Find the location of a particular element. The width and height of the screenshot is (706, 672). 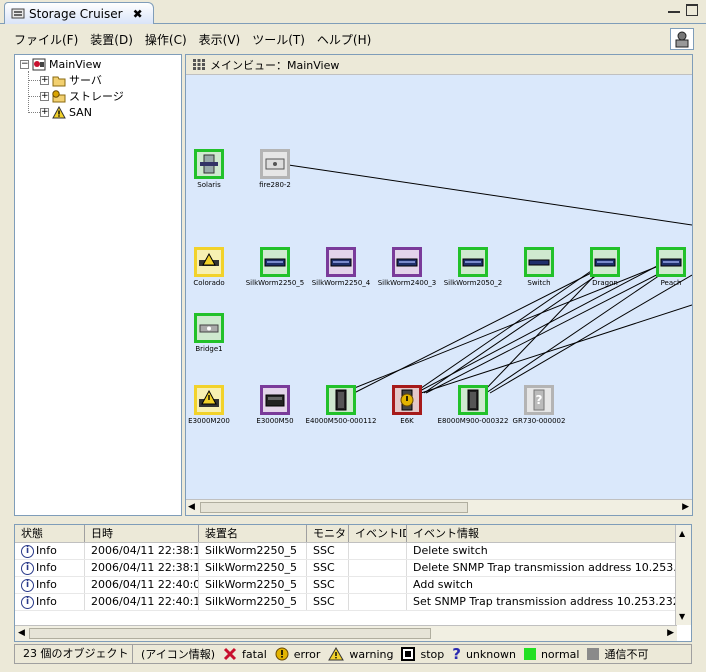

tree-item-san: + SAN is located at coordinates (66, 112).